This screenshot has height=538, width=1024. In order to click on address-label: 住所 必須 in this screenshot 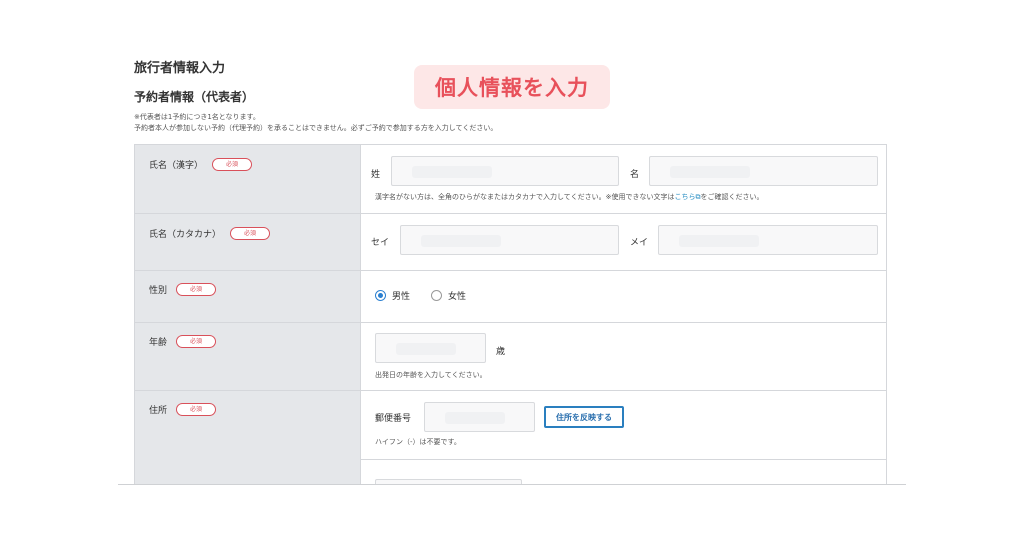, I will do `click(183, 409)`.